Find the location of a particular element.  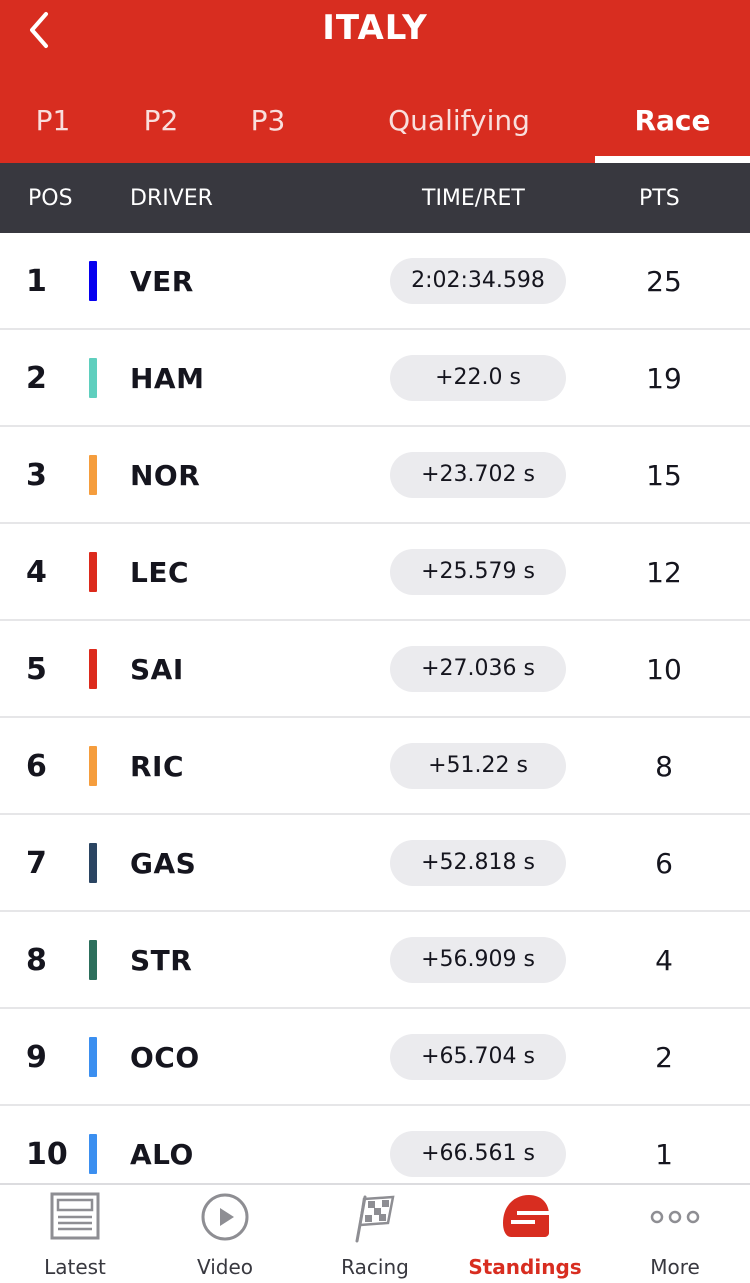

play-circle-icon is located at coordinates (225, 1217).